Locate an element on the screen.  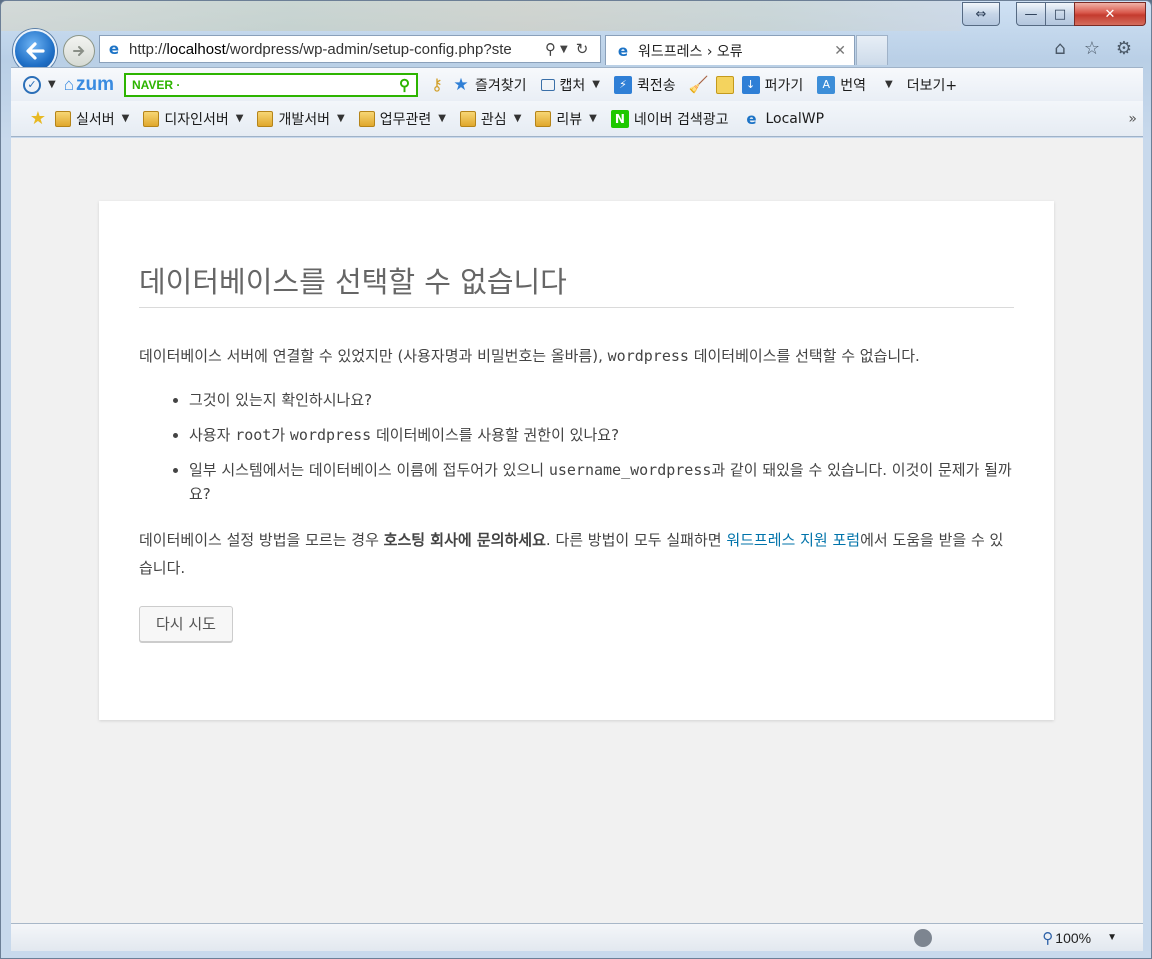
list-item: 그것이 있는지 확인하시나요? is located at coordinates (601, 400).